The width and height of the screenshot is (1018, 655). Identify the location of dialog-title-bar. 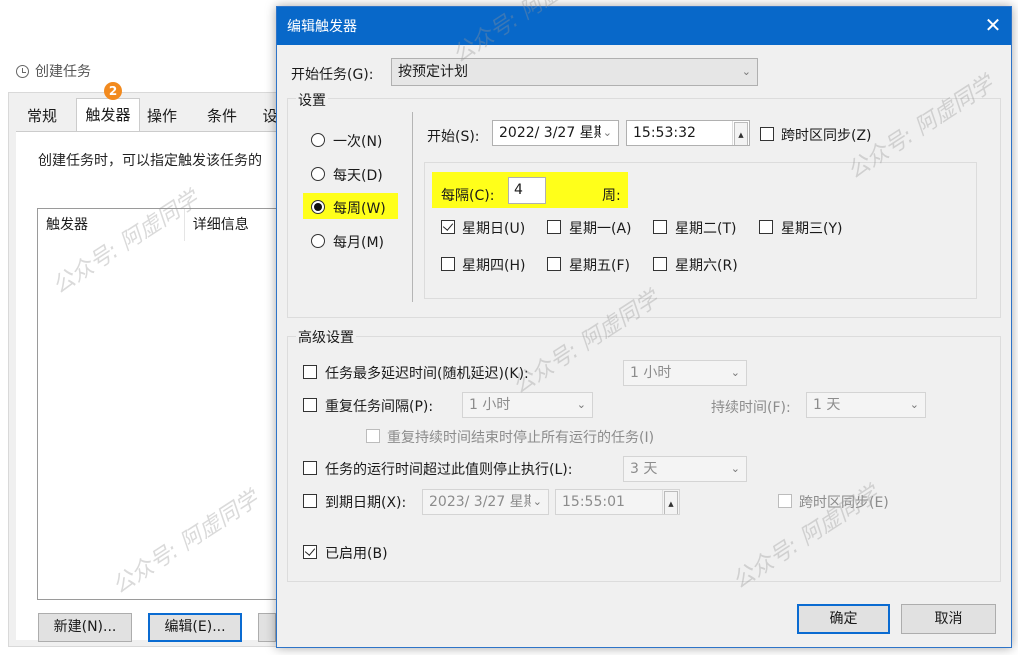
(644, 26).